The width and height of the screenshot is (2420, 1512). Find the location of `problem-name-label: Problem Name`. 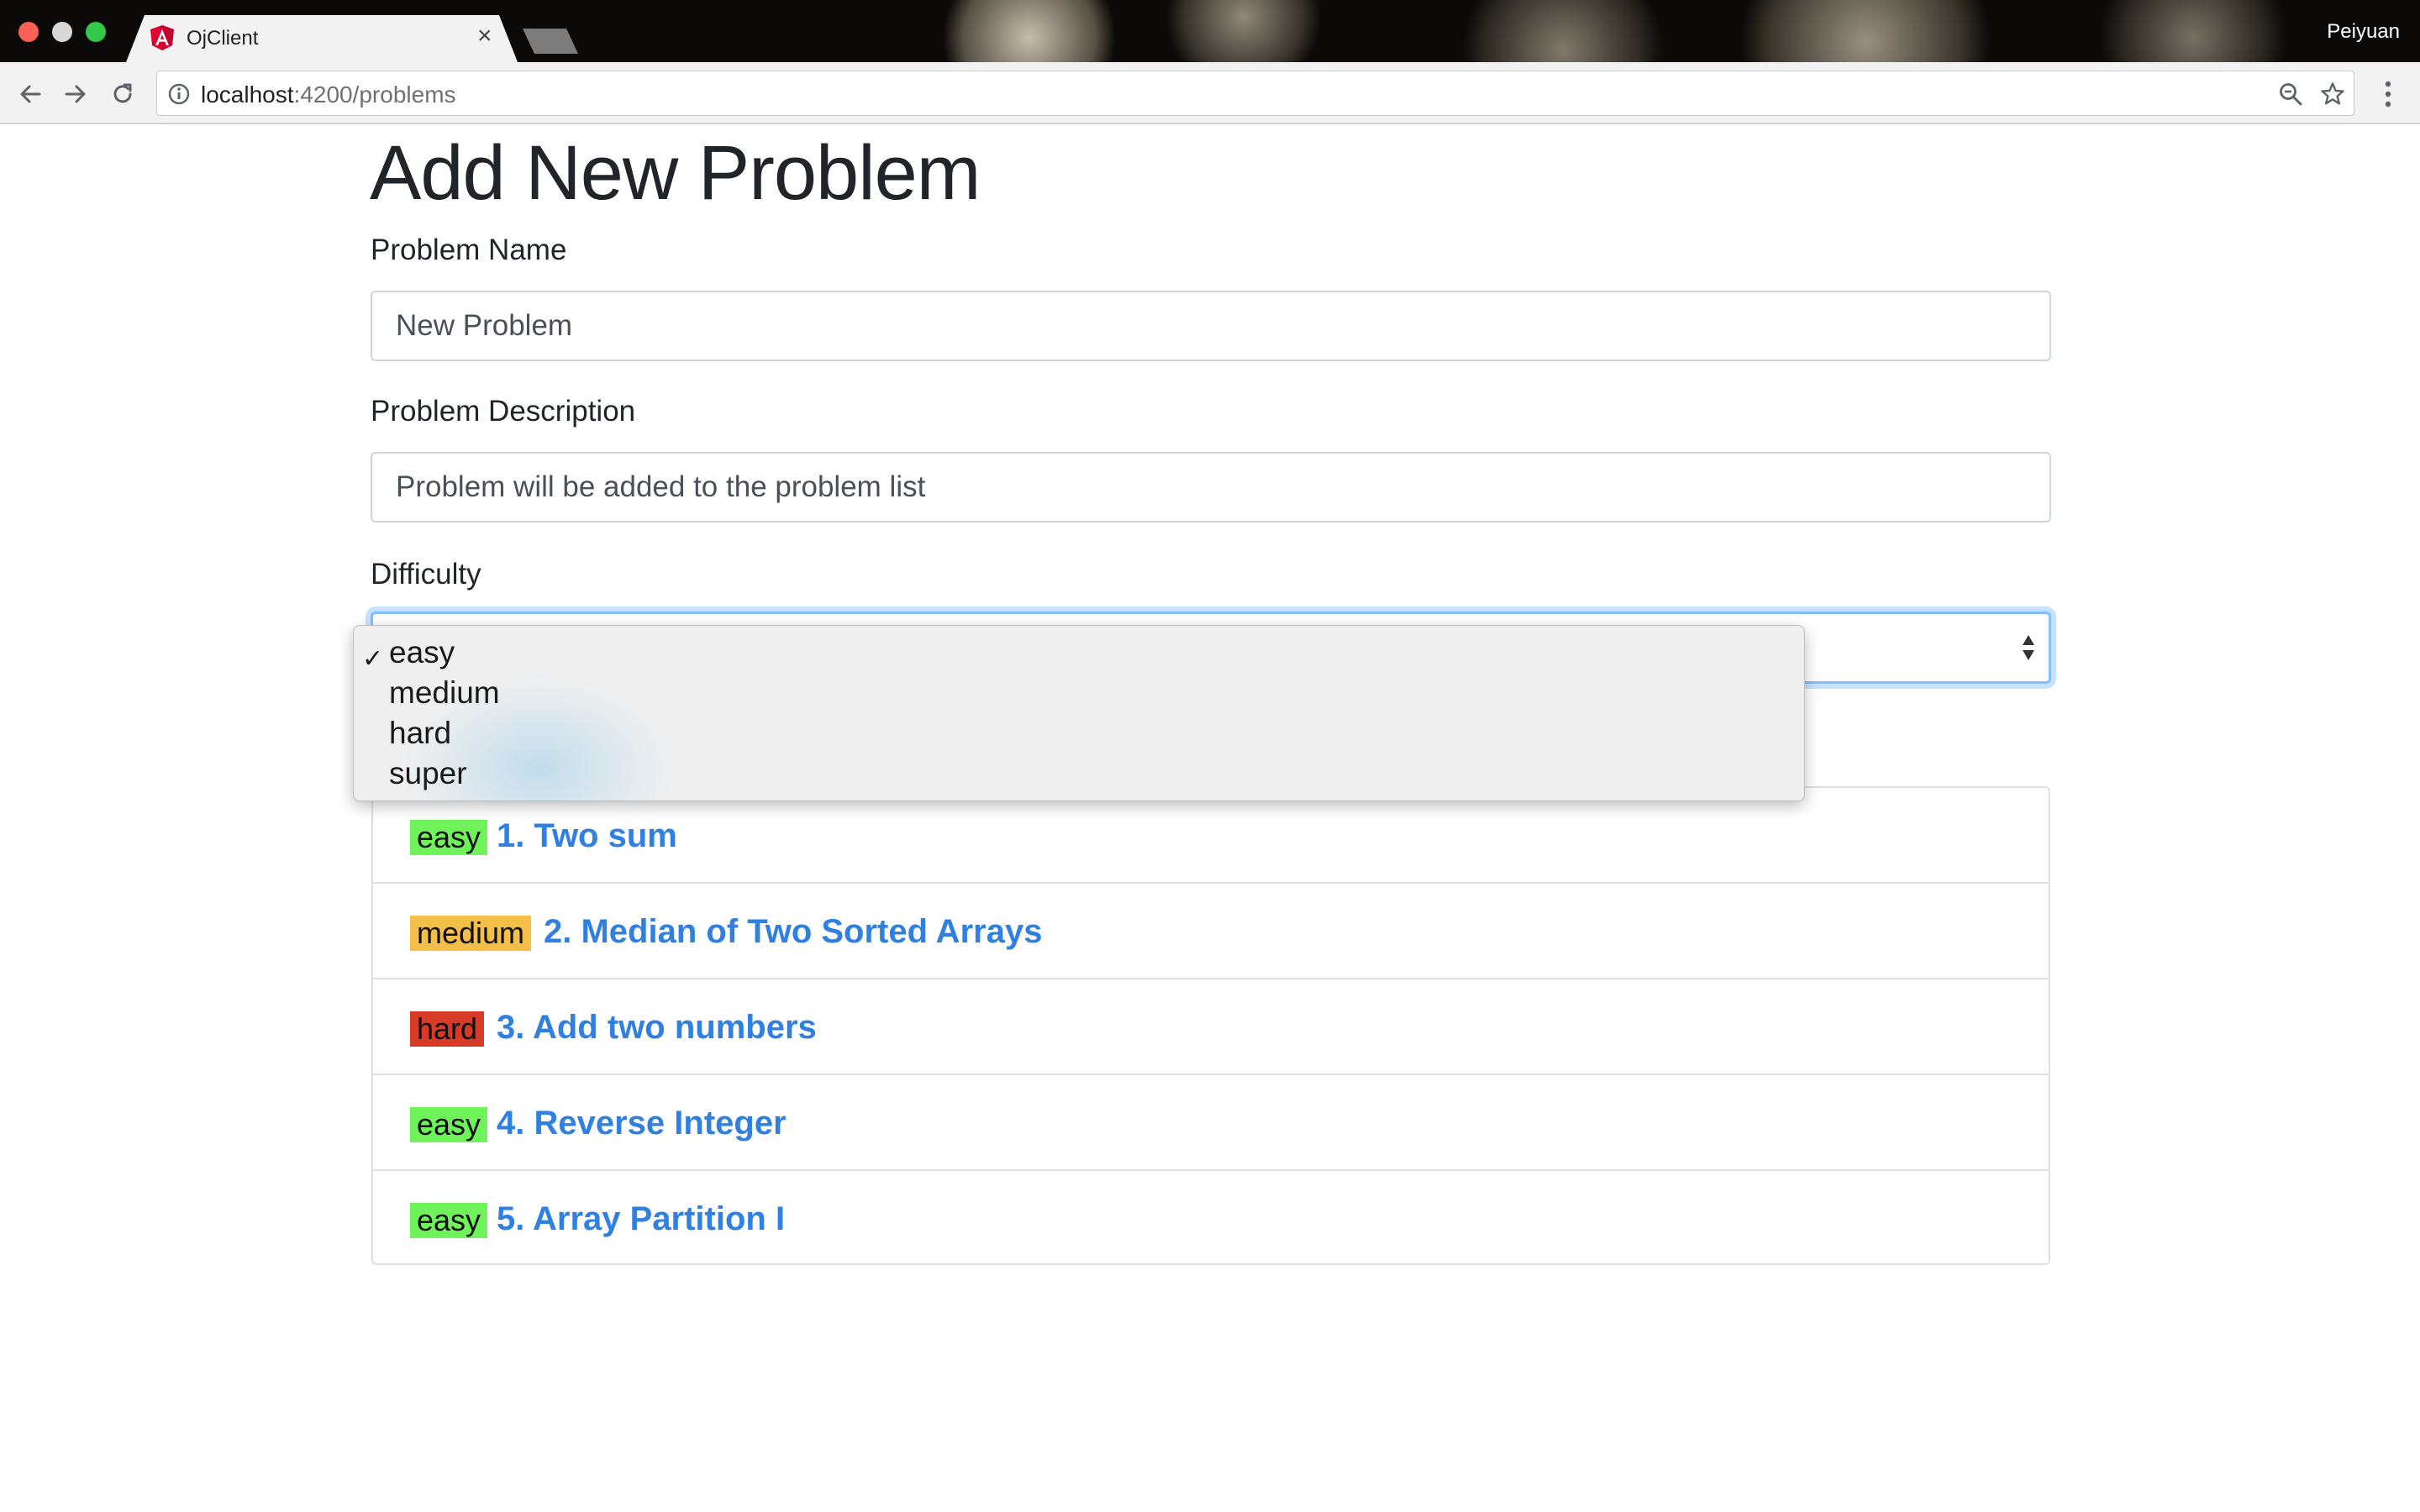

problem-name-label: Problem Name is located at coordinates (469, 250).